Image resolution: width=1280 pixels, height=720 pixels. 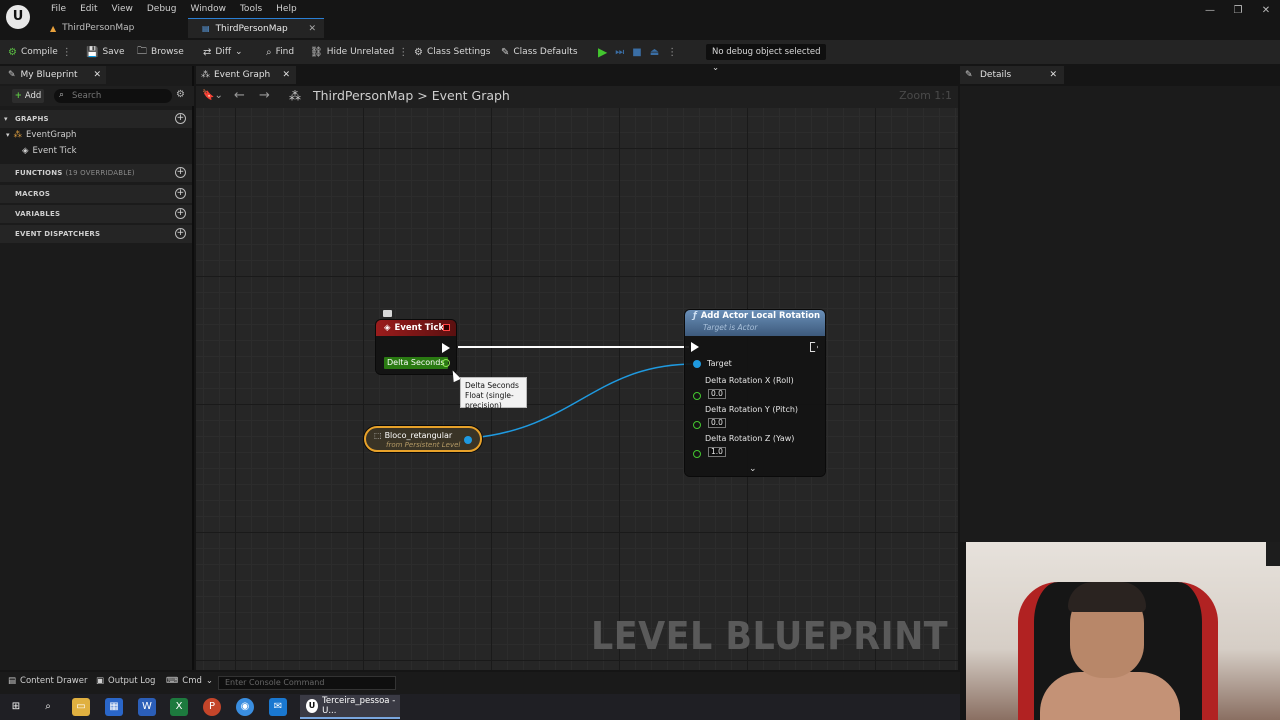 What do you see at coordinates (208, 9) in the screenshot?
I see `menu-window: Window` at bounding box center [208, 9].